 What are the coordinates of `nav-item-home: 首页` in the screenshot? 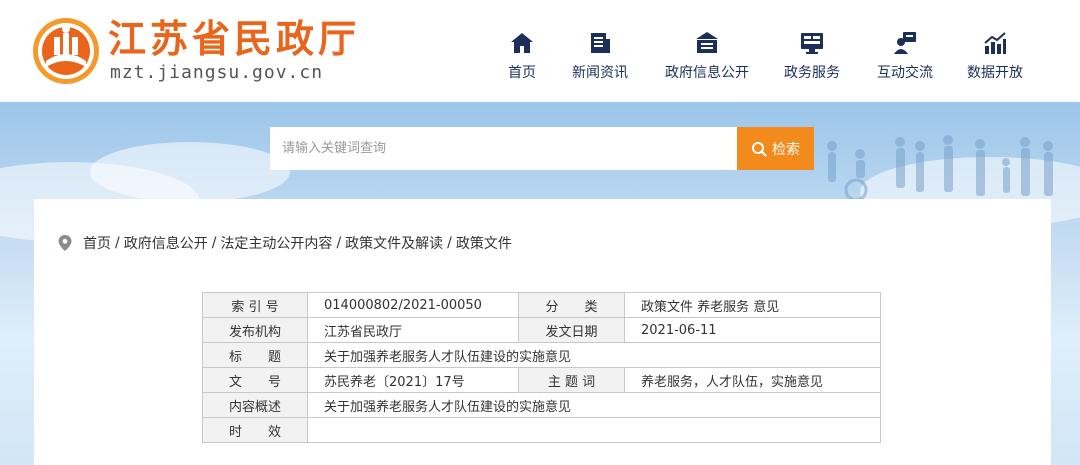 It's located at (522, 58).